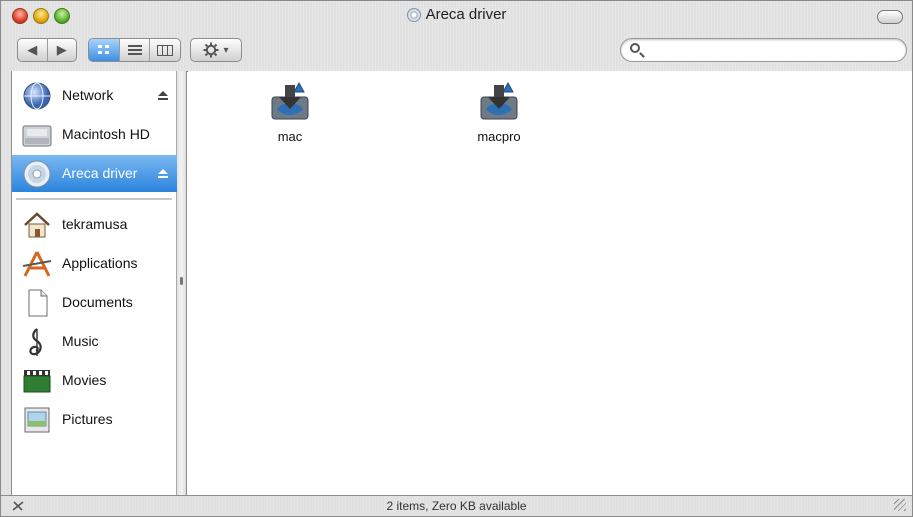 This screenshot has width=913, height=517. I want to click on icon-view-icon, so click(103, 49).